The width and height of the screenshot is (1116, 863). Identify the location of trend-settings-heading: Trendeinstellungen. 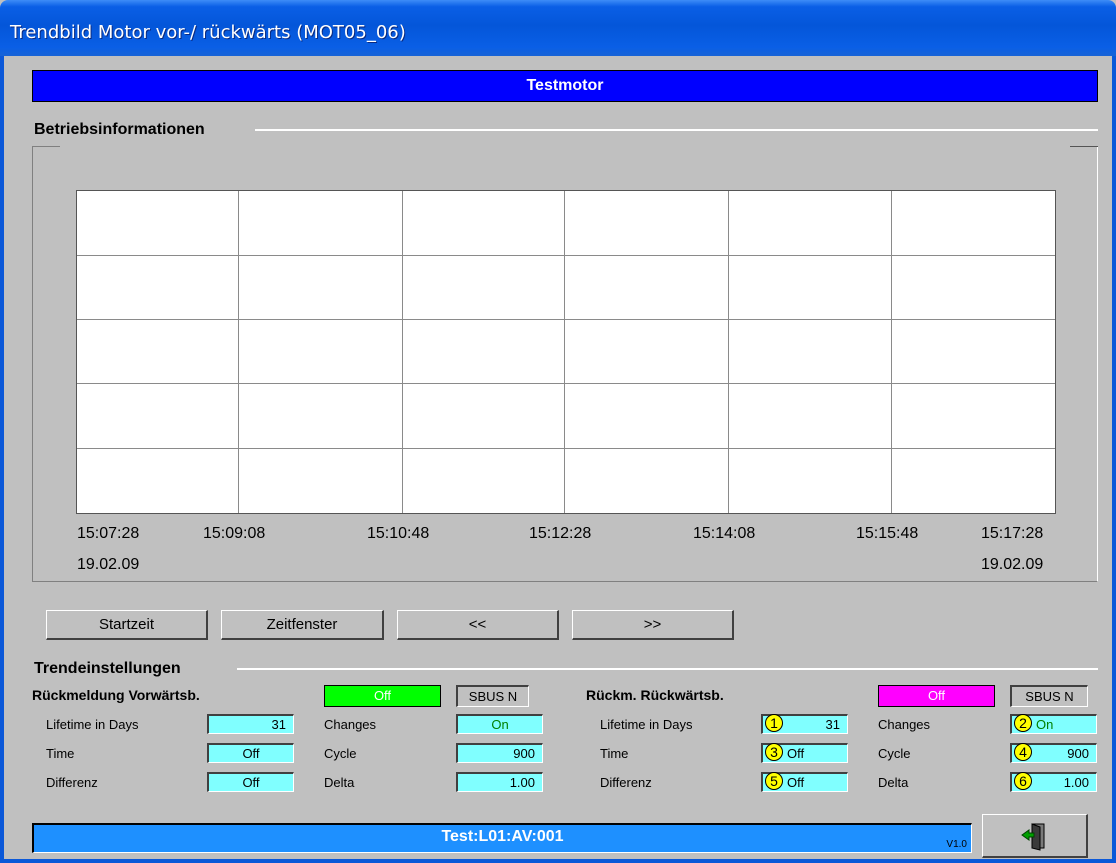
(107, 668).